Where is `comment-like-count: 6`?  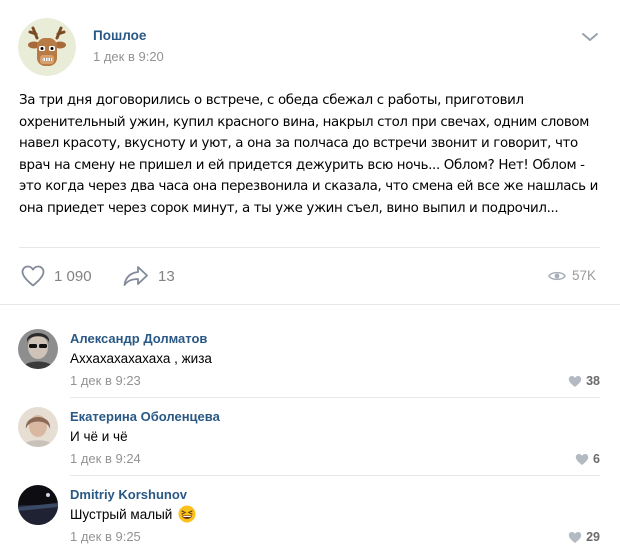 comment-like-count: 6 is located at coordinates (596, 459).